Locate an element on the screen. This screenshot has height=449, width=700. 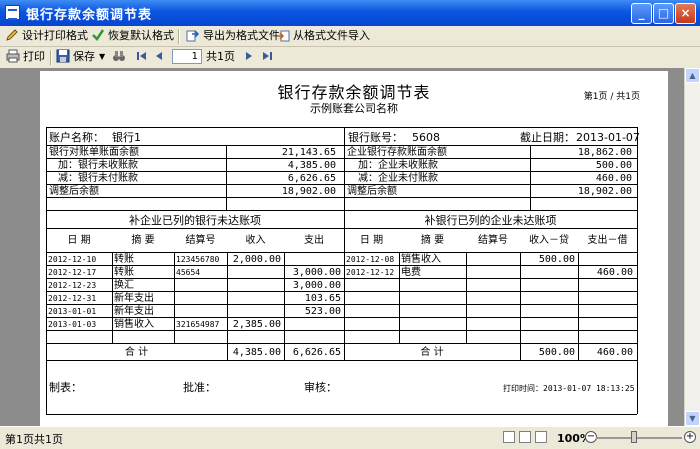
last-page-button is located at coordinates (268, 57).